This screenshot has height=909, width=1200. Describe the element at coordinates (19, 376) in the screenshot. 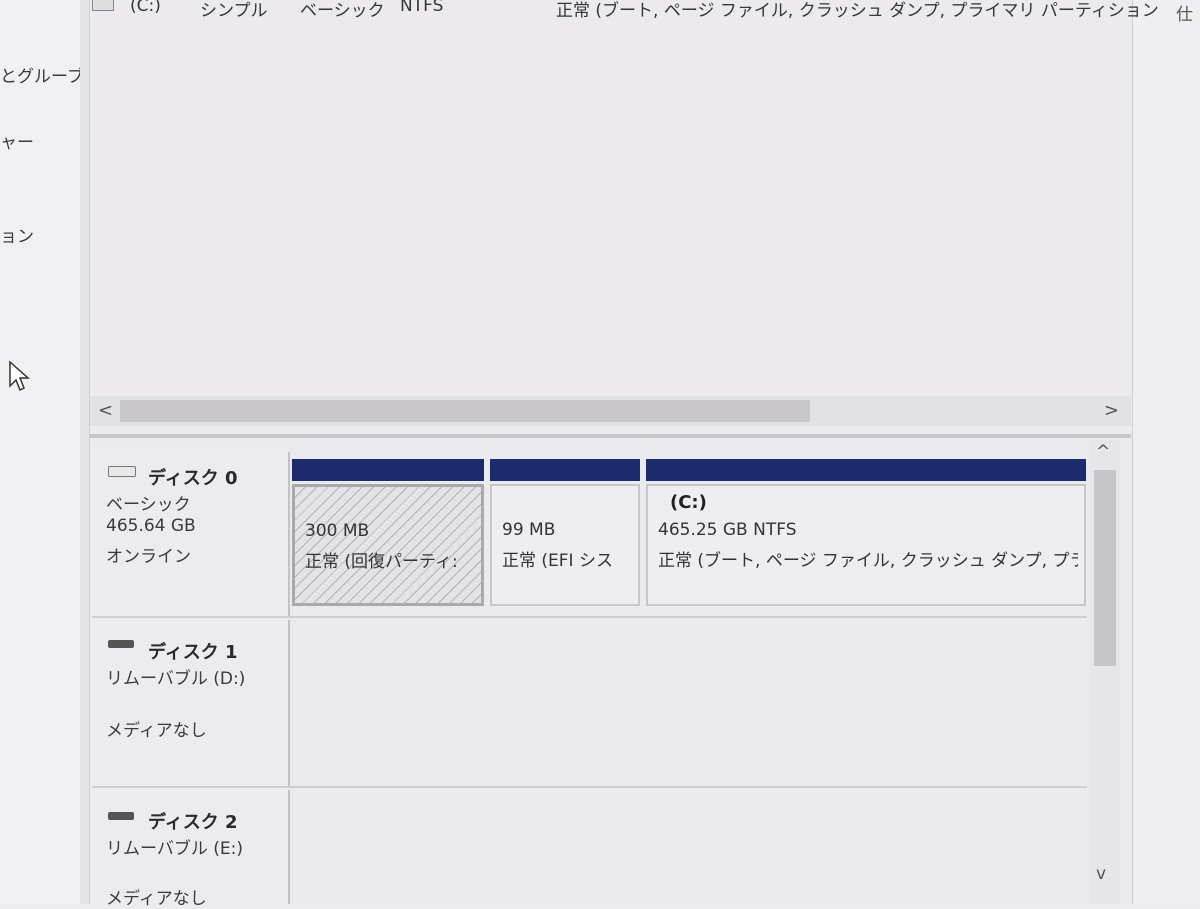

I see `mouse-cursor-icon` at that location.